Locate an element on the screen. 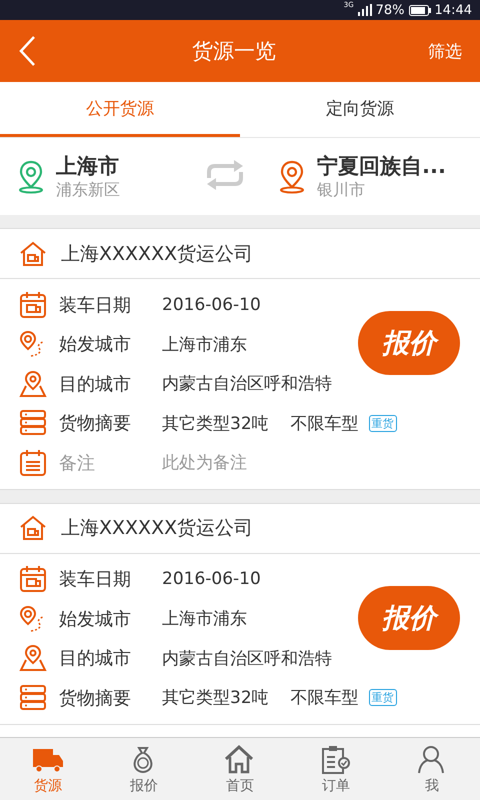 This screenshot has height=800, width=480. battery-percent: 78% is located at coordinates (390, 10).